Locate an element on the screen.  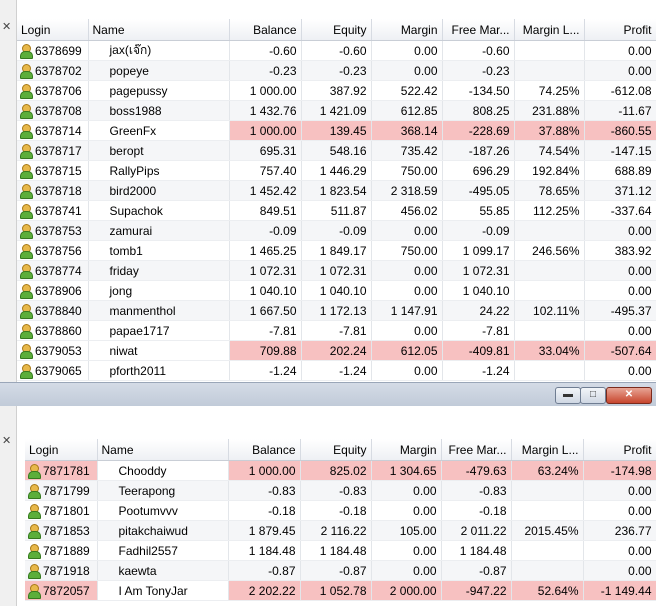
margin-cell: 612.05 is located at coordinates (407, 350).